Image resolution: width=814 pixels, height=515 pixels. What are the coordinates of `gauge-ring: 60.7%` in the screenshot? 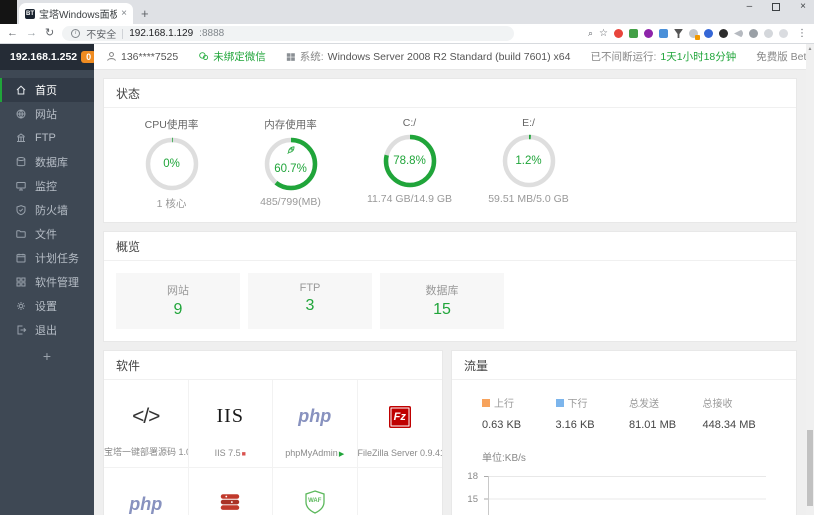 It's located at (291, 164).